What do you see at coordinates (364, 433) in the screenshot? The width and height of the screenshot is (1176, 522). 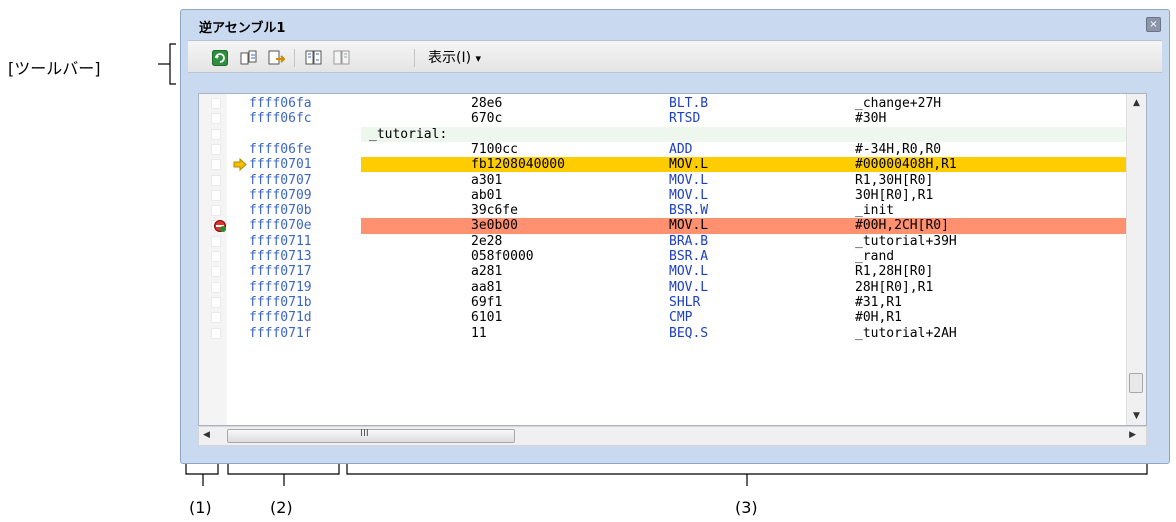 I see `scroll-grip: III` at bounding box center [364, 433].